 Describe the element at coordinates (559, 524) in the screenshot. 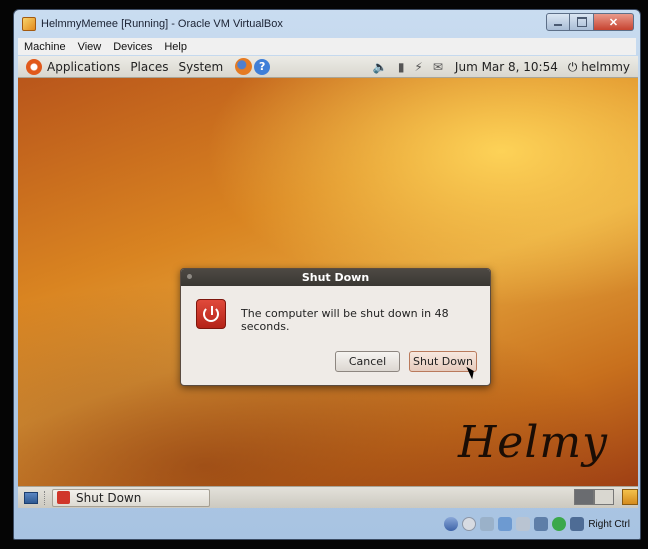

I see `seamless-arrow-icon` at that location.